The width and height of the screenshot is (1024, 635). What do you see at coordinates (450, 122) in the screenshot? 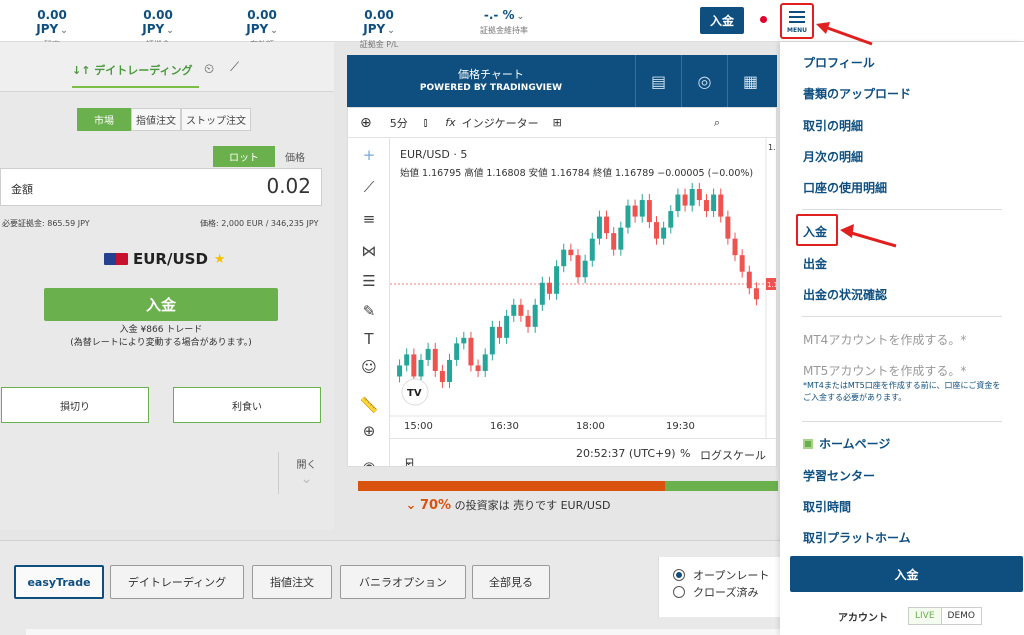
I see `function-icon: fx` at bounding box center [450, 122].